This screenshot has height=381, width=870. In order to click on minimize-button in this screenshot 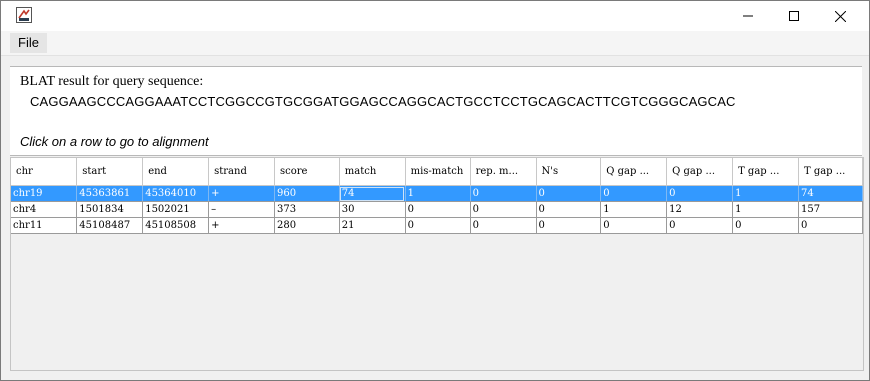, I will do `click(748, 16)`.